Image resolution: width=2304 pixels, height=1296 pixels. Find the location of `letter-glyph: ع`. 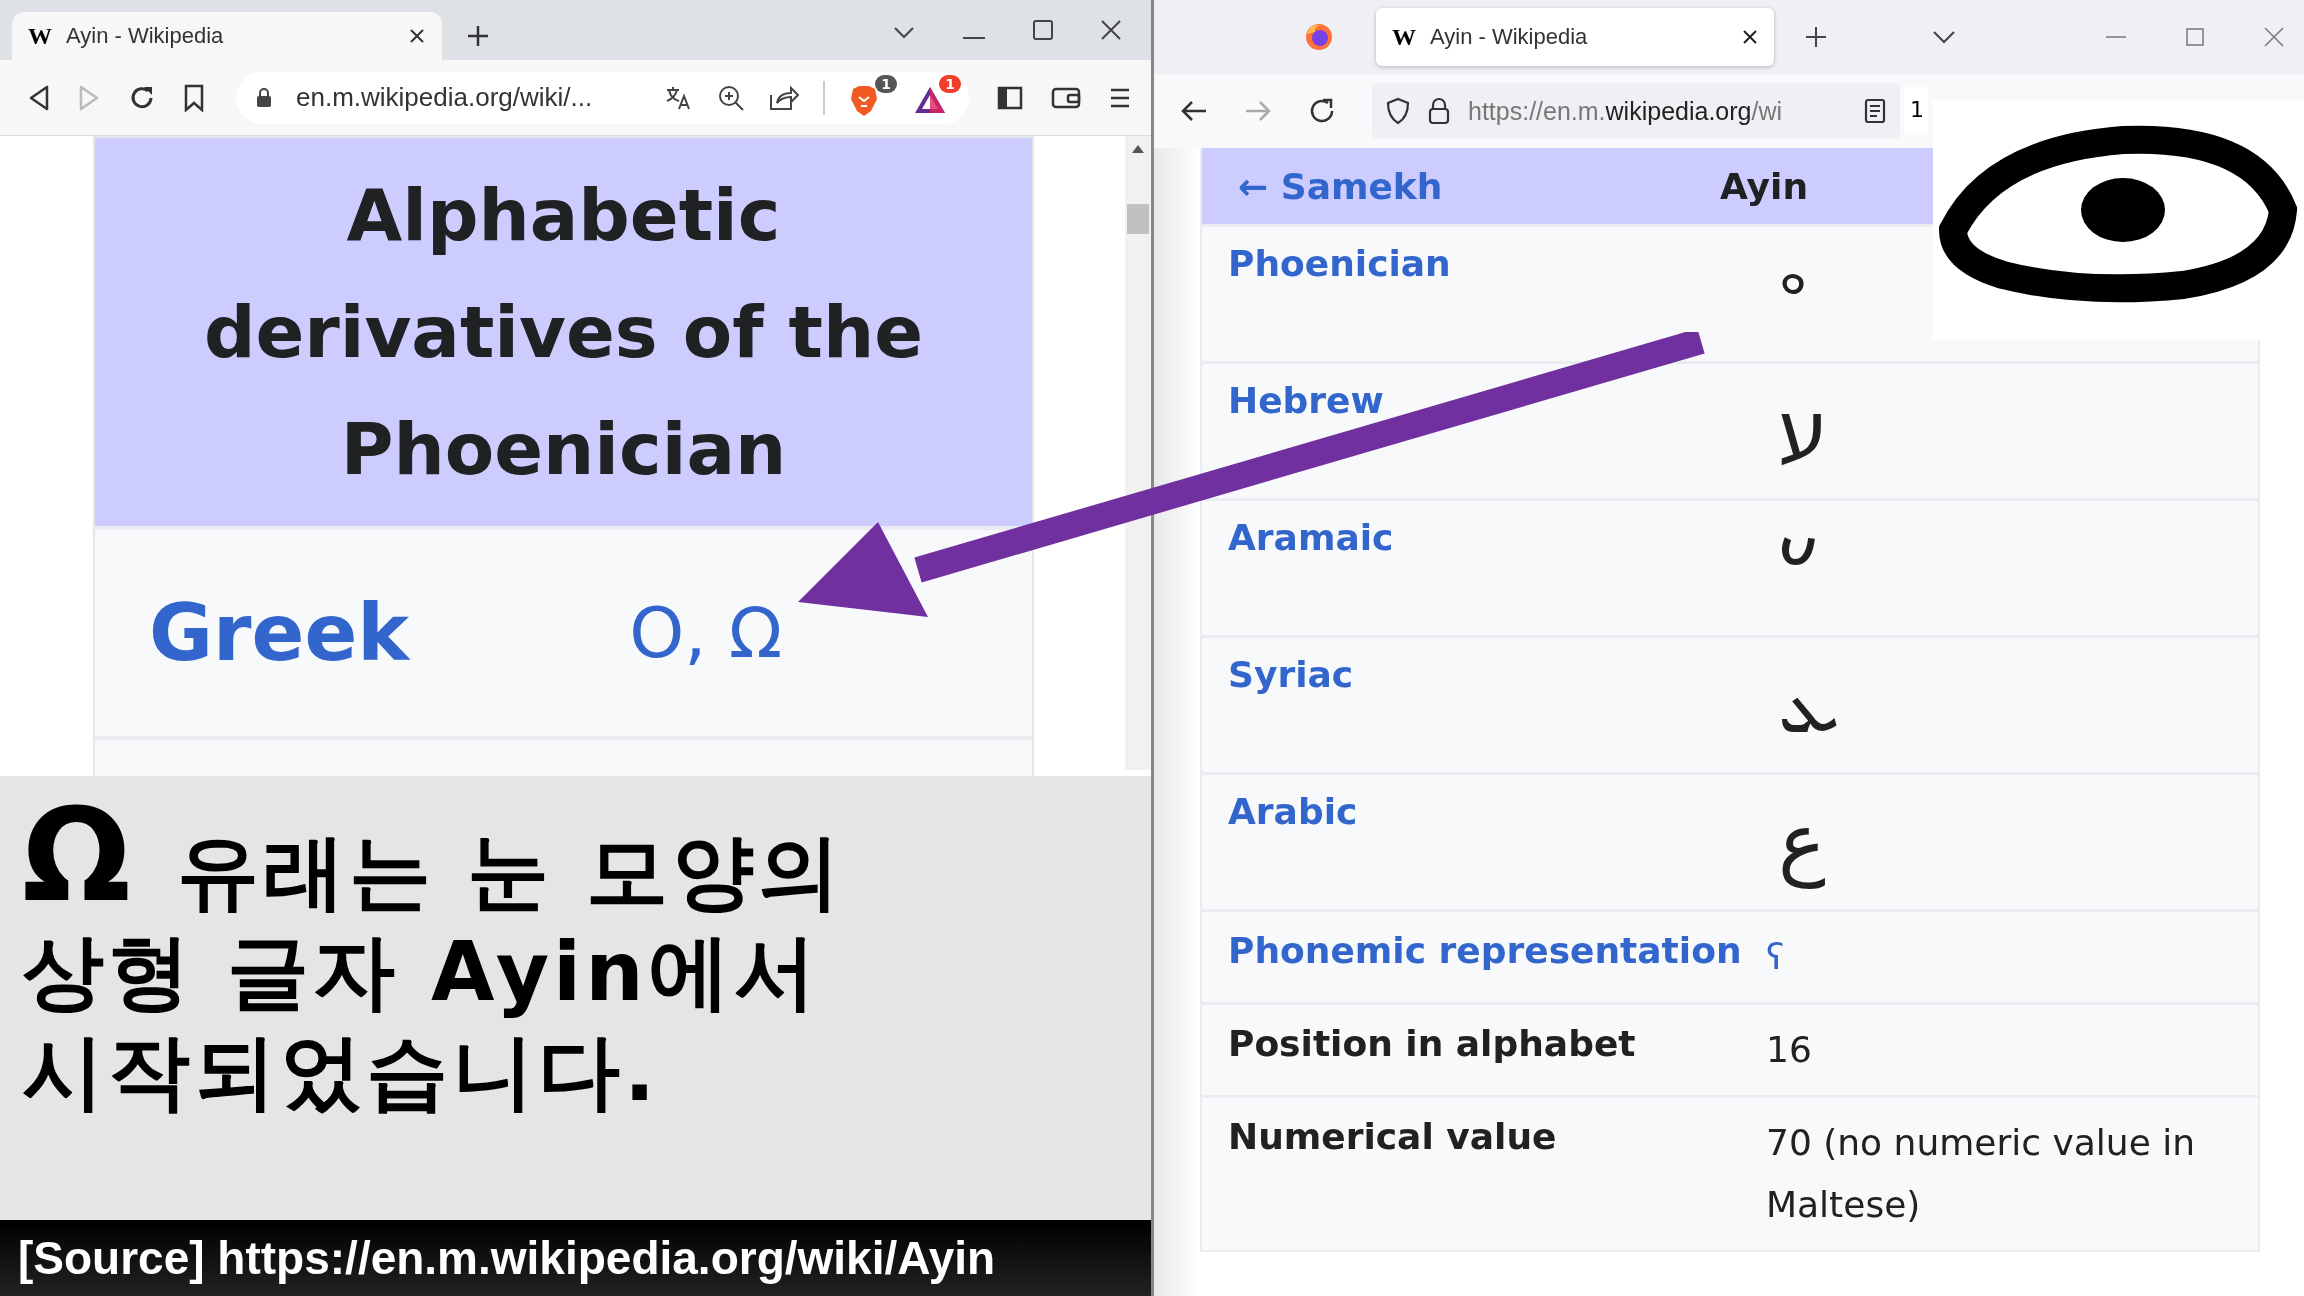

letter-glyph: ع is located at coordinates (1802, 842).